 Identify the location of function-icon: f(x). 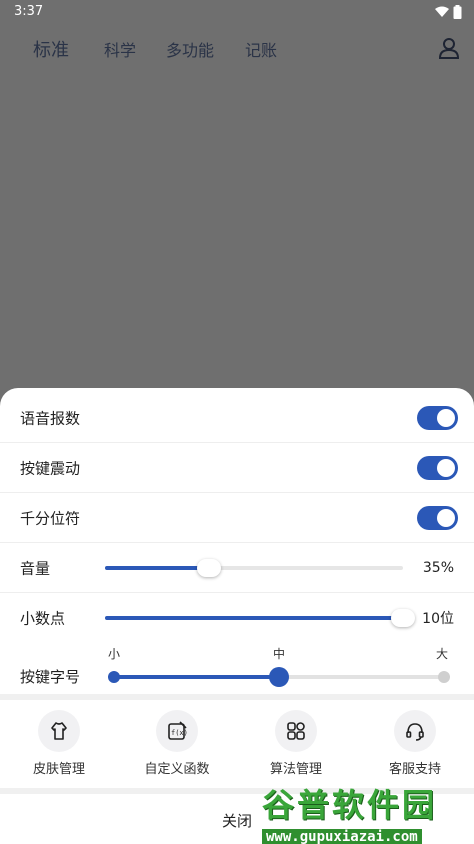
(178, 730).